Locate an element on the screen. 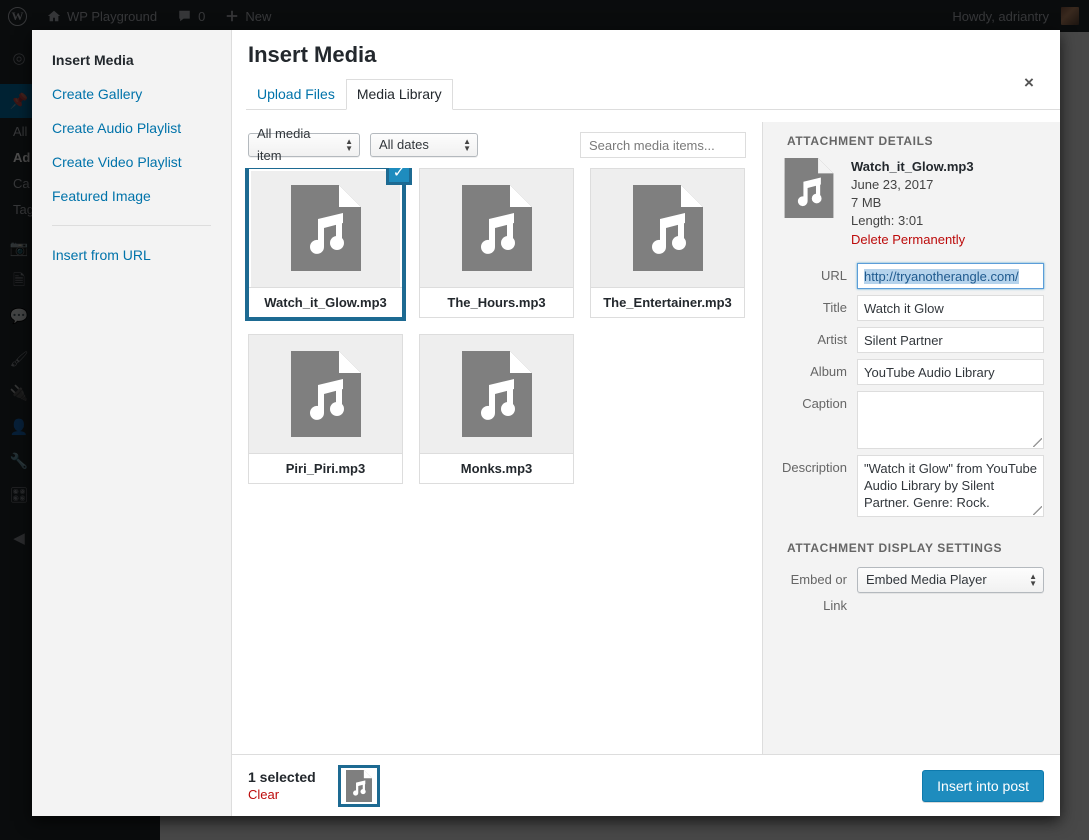  selected-count-label: 1 selected is located at coordinates (282, 776).